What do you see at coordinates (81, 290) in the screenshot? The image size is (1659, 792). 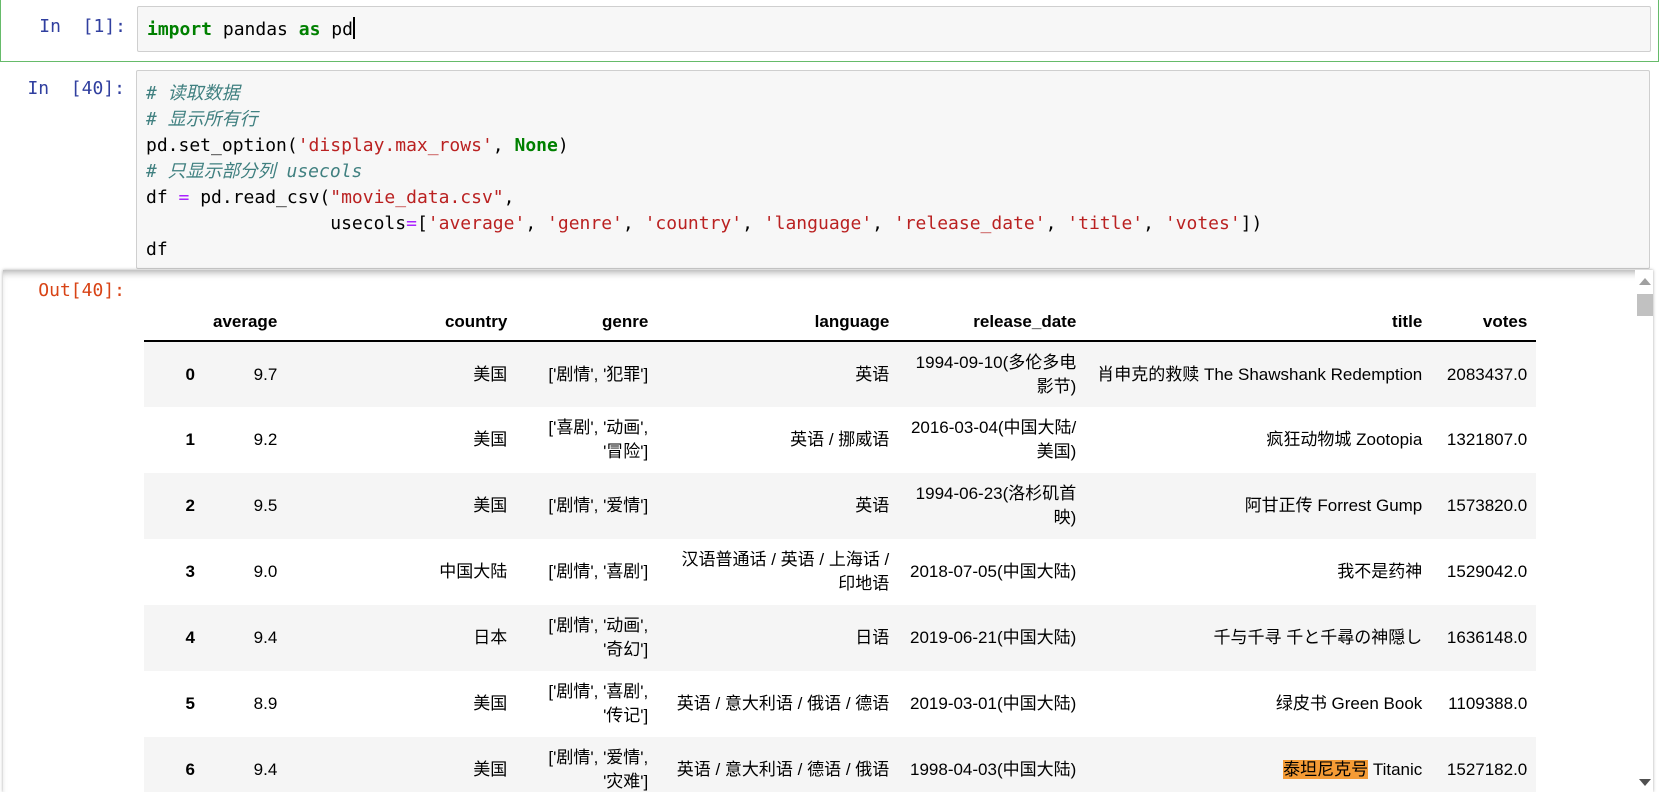 I see `output-prompt: Out[40]:` at bounding box center [81, 290].